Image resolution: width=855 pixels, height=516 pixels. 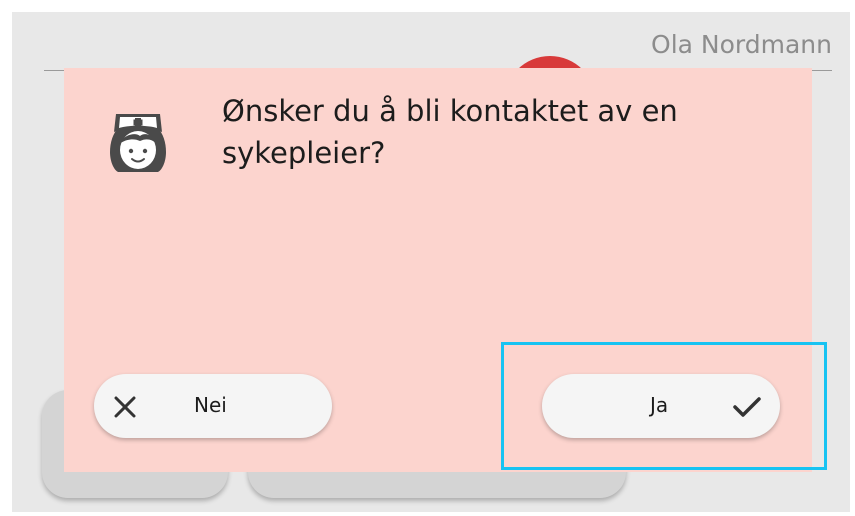 I want to click on yes-button-label: Ja, so click(x=659, y=405).